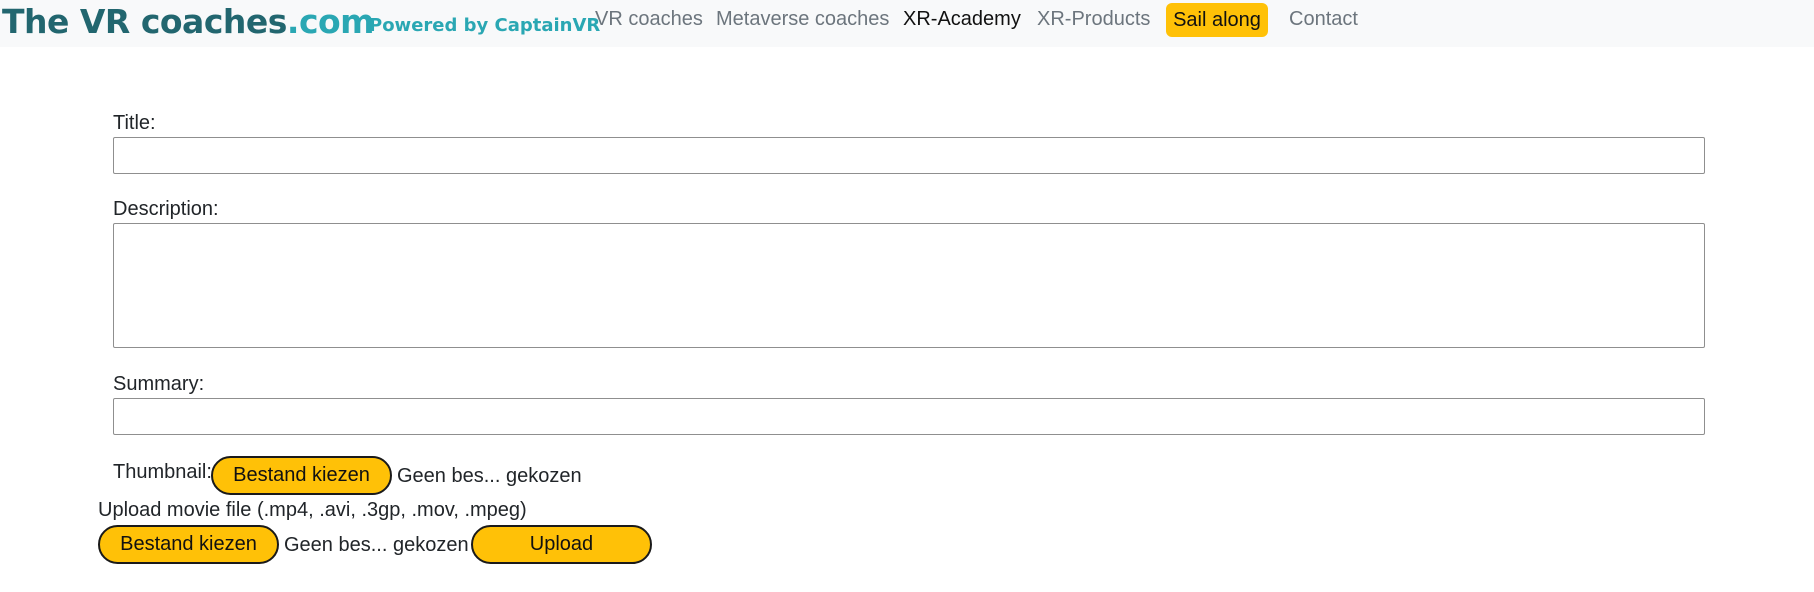 The image size is (1814, 592). I want to click on nav-link-xr-products: XR-Products, so click(1093, 19).